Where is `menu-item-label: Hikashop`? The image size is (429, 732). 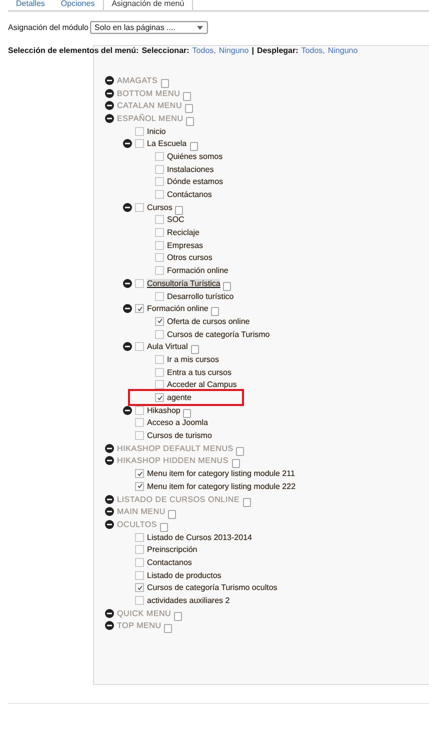
menu-item-label: Hikashop is located at coordinates (163, 410).